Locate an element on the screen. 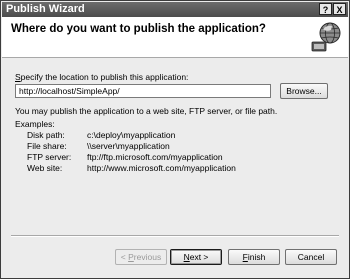 This screenshot has width=350, height=279. cancel-button-label: Cancel is located at coordinates (311, 257).